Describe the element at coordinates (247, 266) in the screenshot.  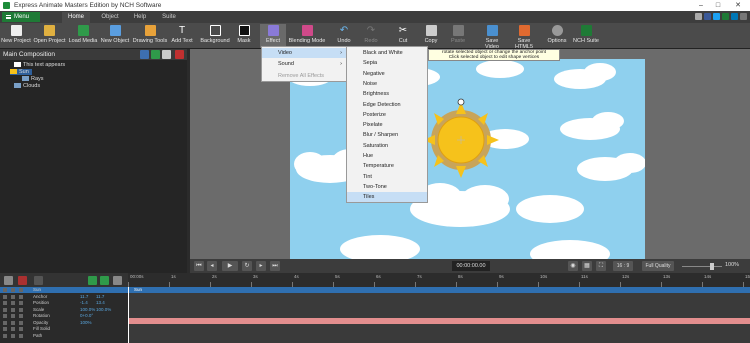
I see `loop-icon: ↻` at that location.